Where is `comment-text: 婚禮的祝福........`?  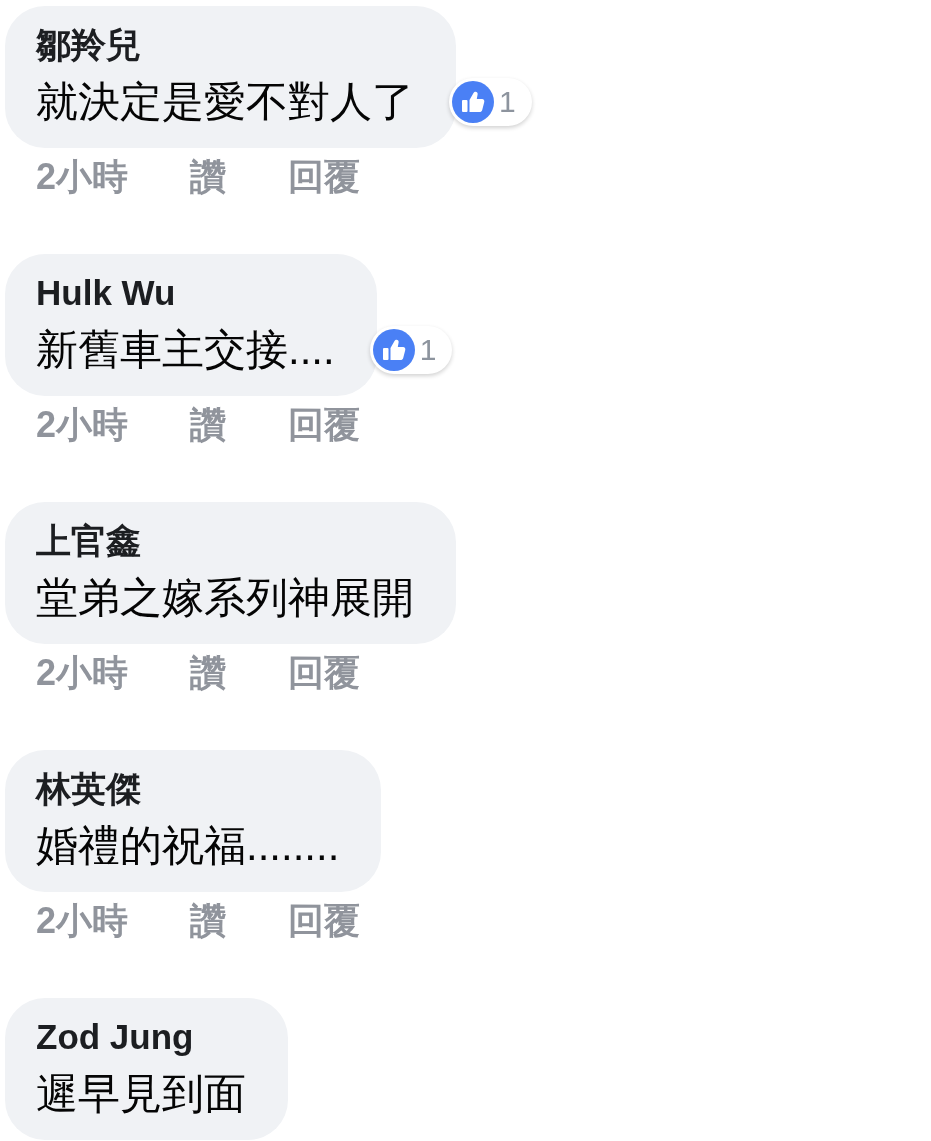
comment-text: 婚禮的祝福........ is located at coordinates (188, 846).